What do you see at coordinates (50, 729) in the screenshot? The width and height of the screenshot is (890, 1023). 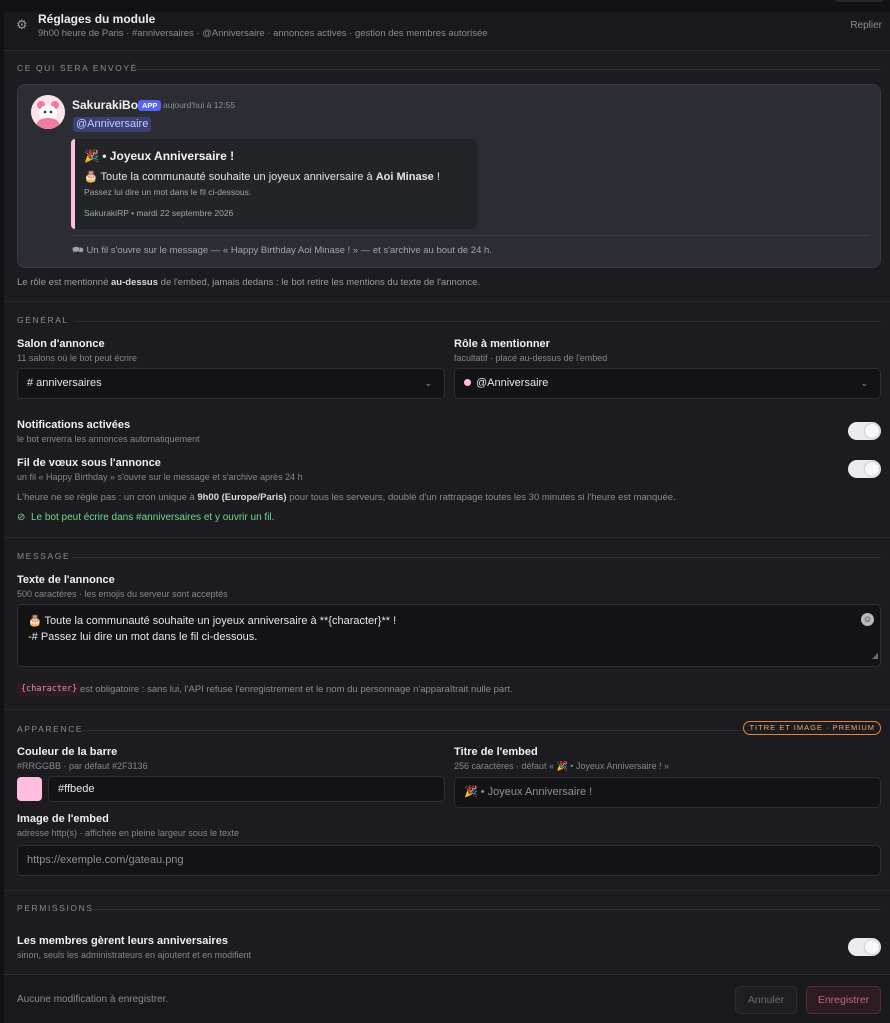 I see `section-label-appearance: APPARENCE` at bounding box center [50, 729].